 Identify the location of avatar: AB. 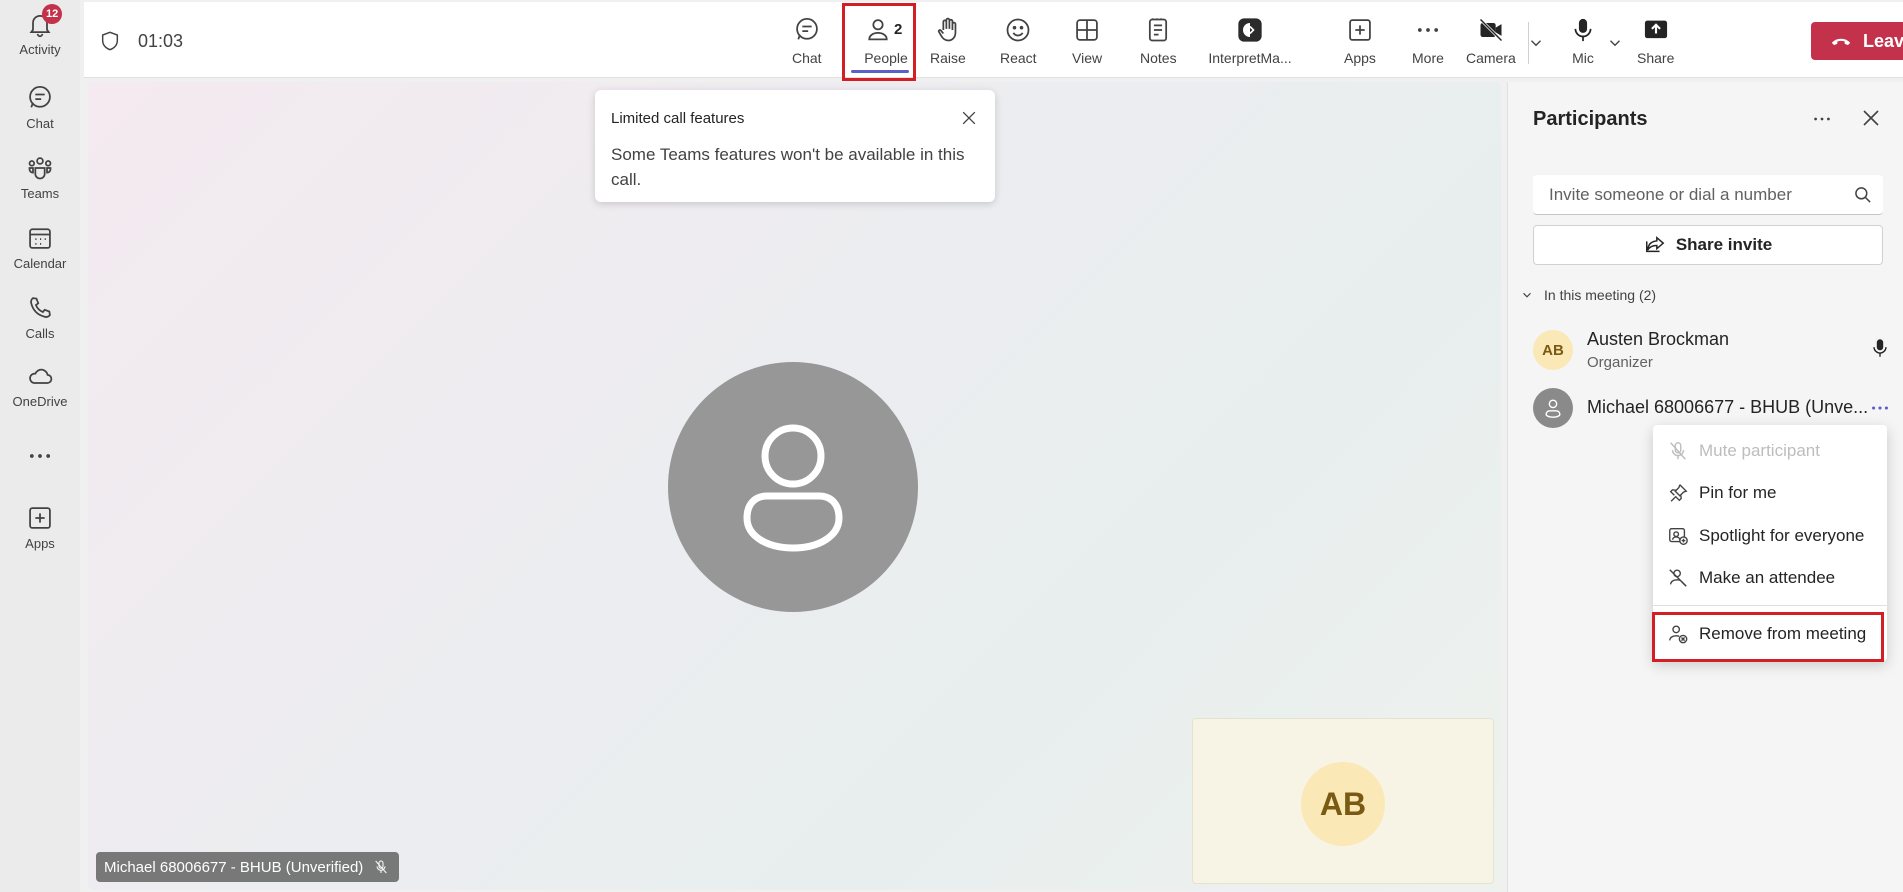
(1553, 350).